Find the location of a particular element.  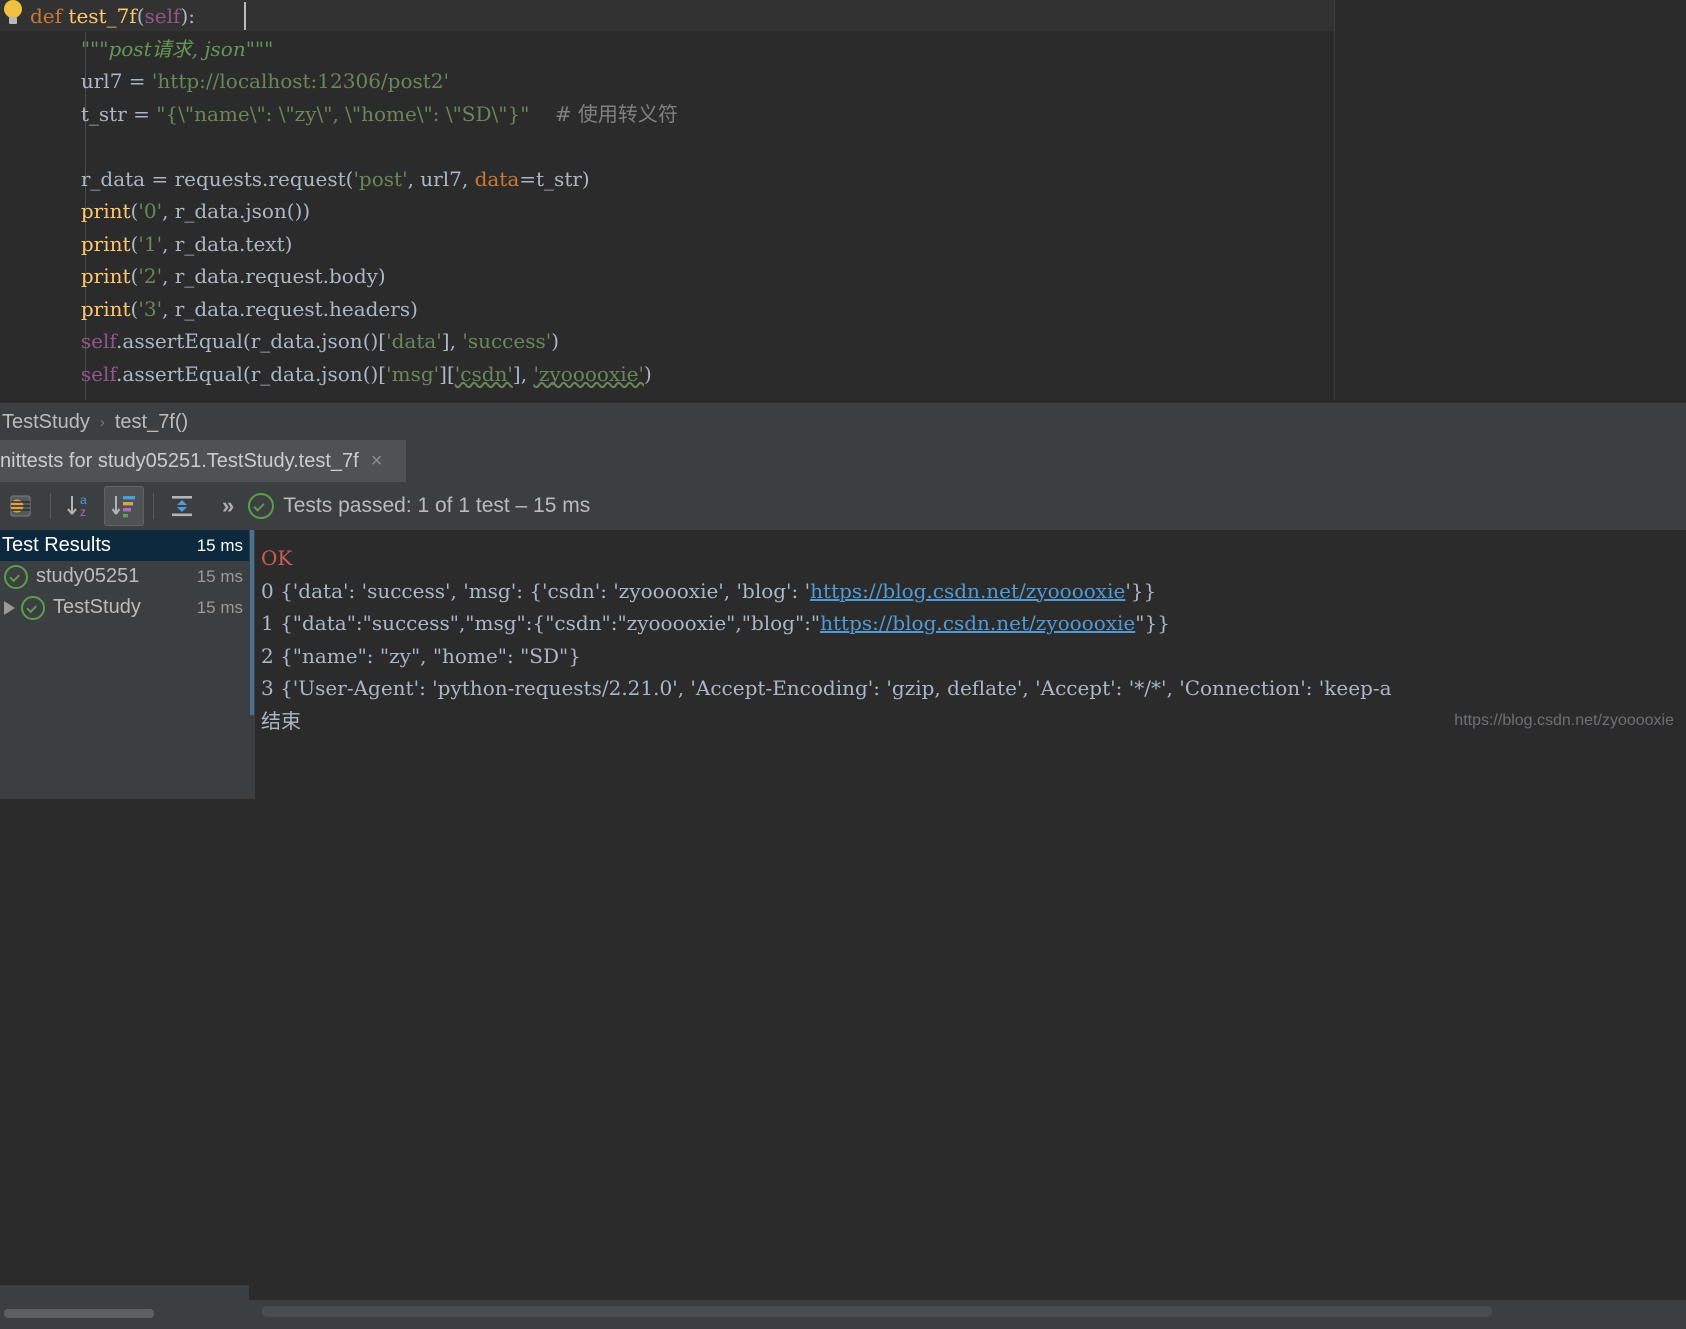

code-token: , r_data.text) is located at coordinates (227, 243).